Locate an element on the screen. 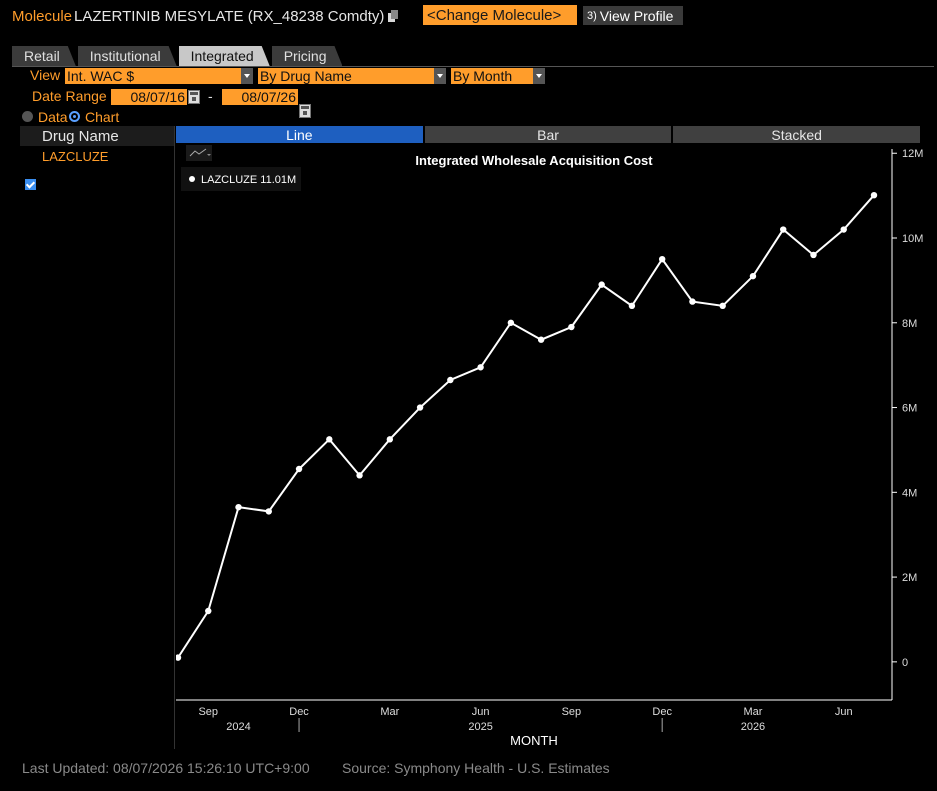  view-dropdown: Int. WAC $ is located at coordinates (159, 76).